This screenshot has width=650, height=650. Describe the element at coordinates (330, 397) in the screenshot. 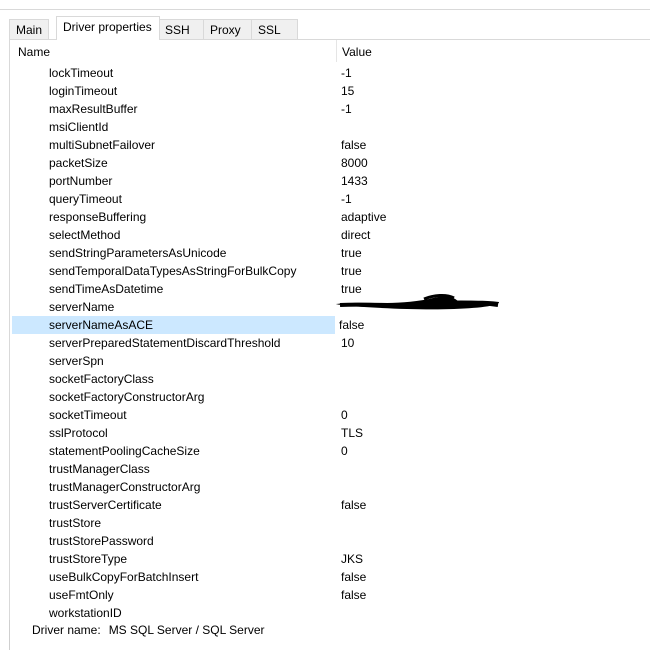

I see `property-row: socketFactoryConstructorArg` at that location.